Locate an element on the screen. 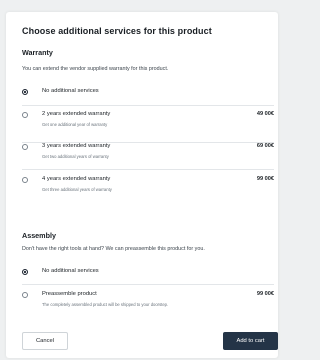  warranty-heading: Warranty is located at coordinates (37, 52).